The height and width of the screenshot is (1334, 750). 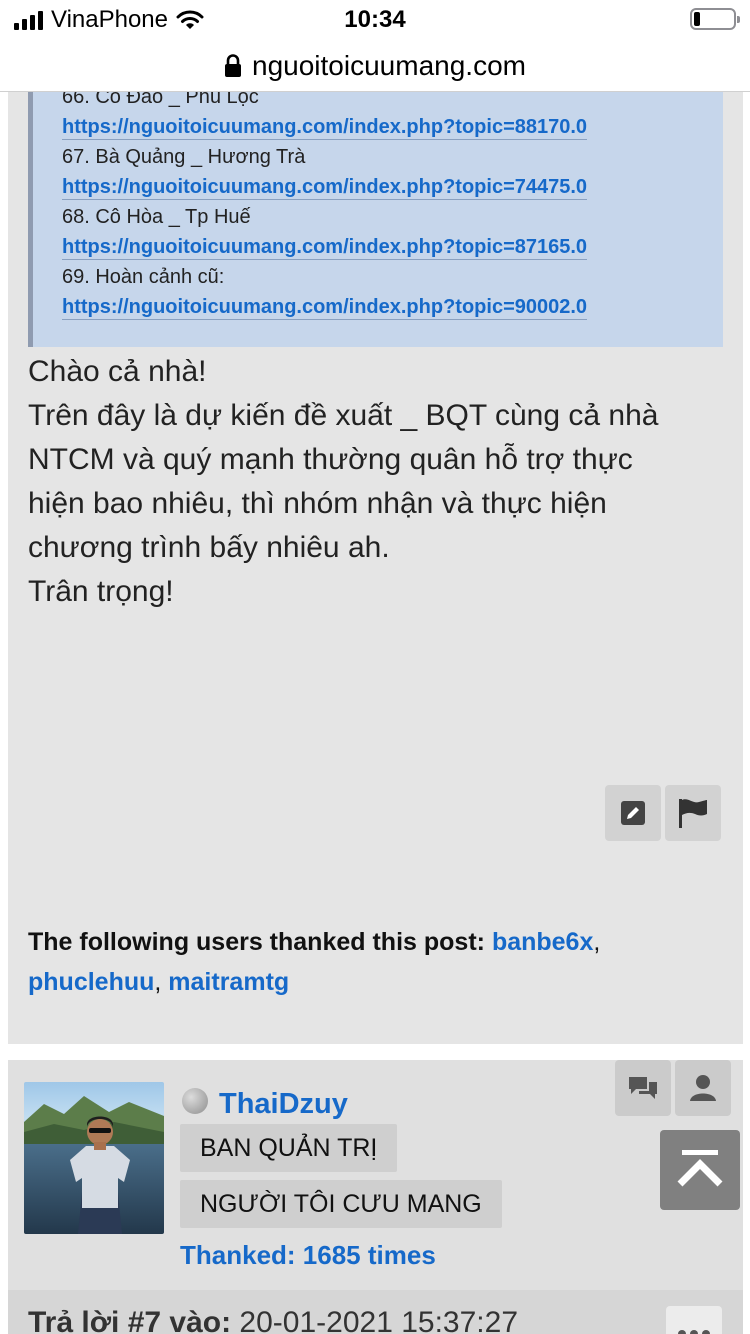 I want to click on post-line: chương trình bấy nhiêu ah., so click(x=209, y=547).